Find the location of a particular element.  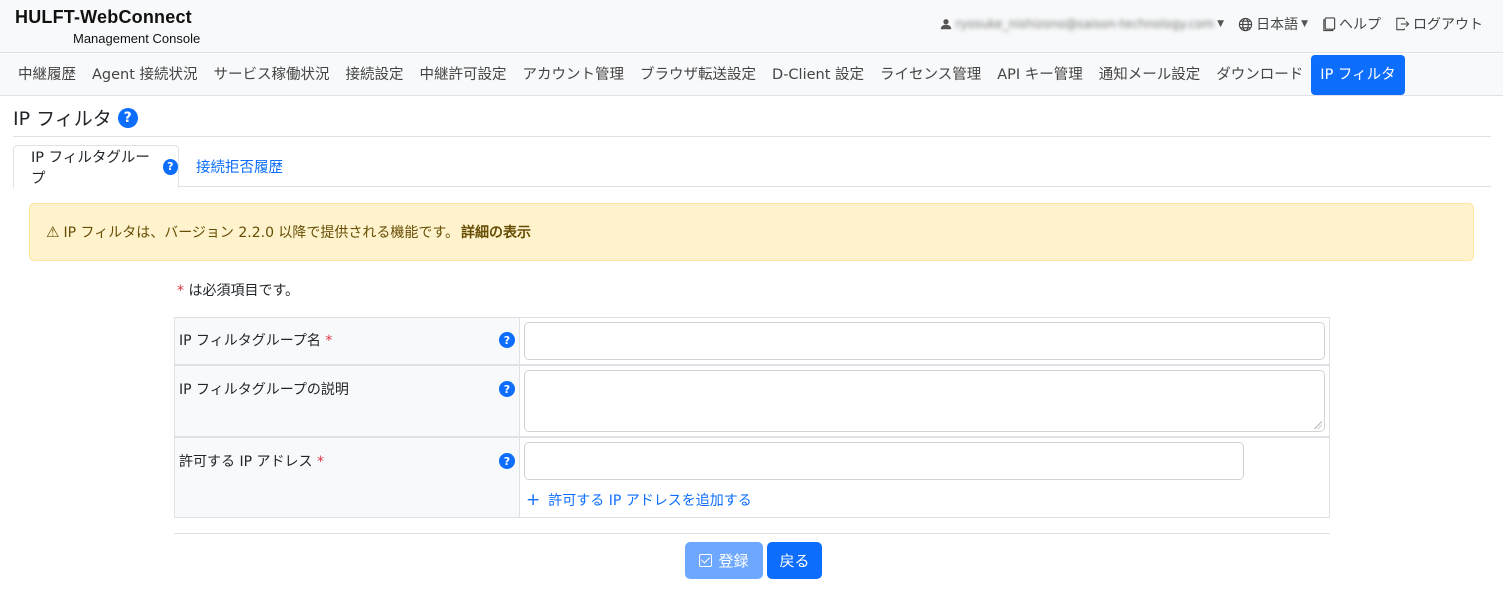

name-cell is located at coordinates (924, 341).